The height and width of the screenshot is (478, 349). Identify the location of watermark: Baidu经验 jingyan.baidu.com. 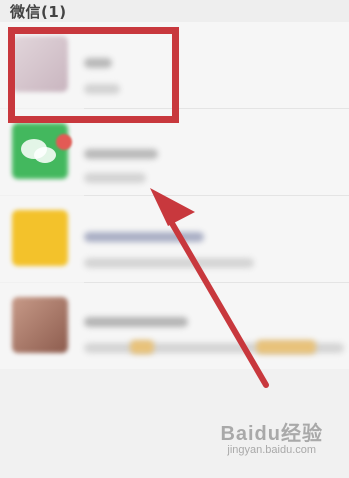
(271, 436).